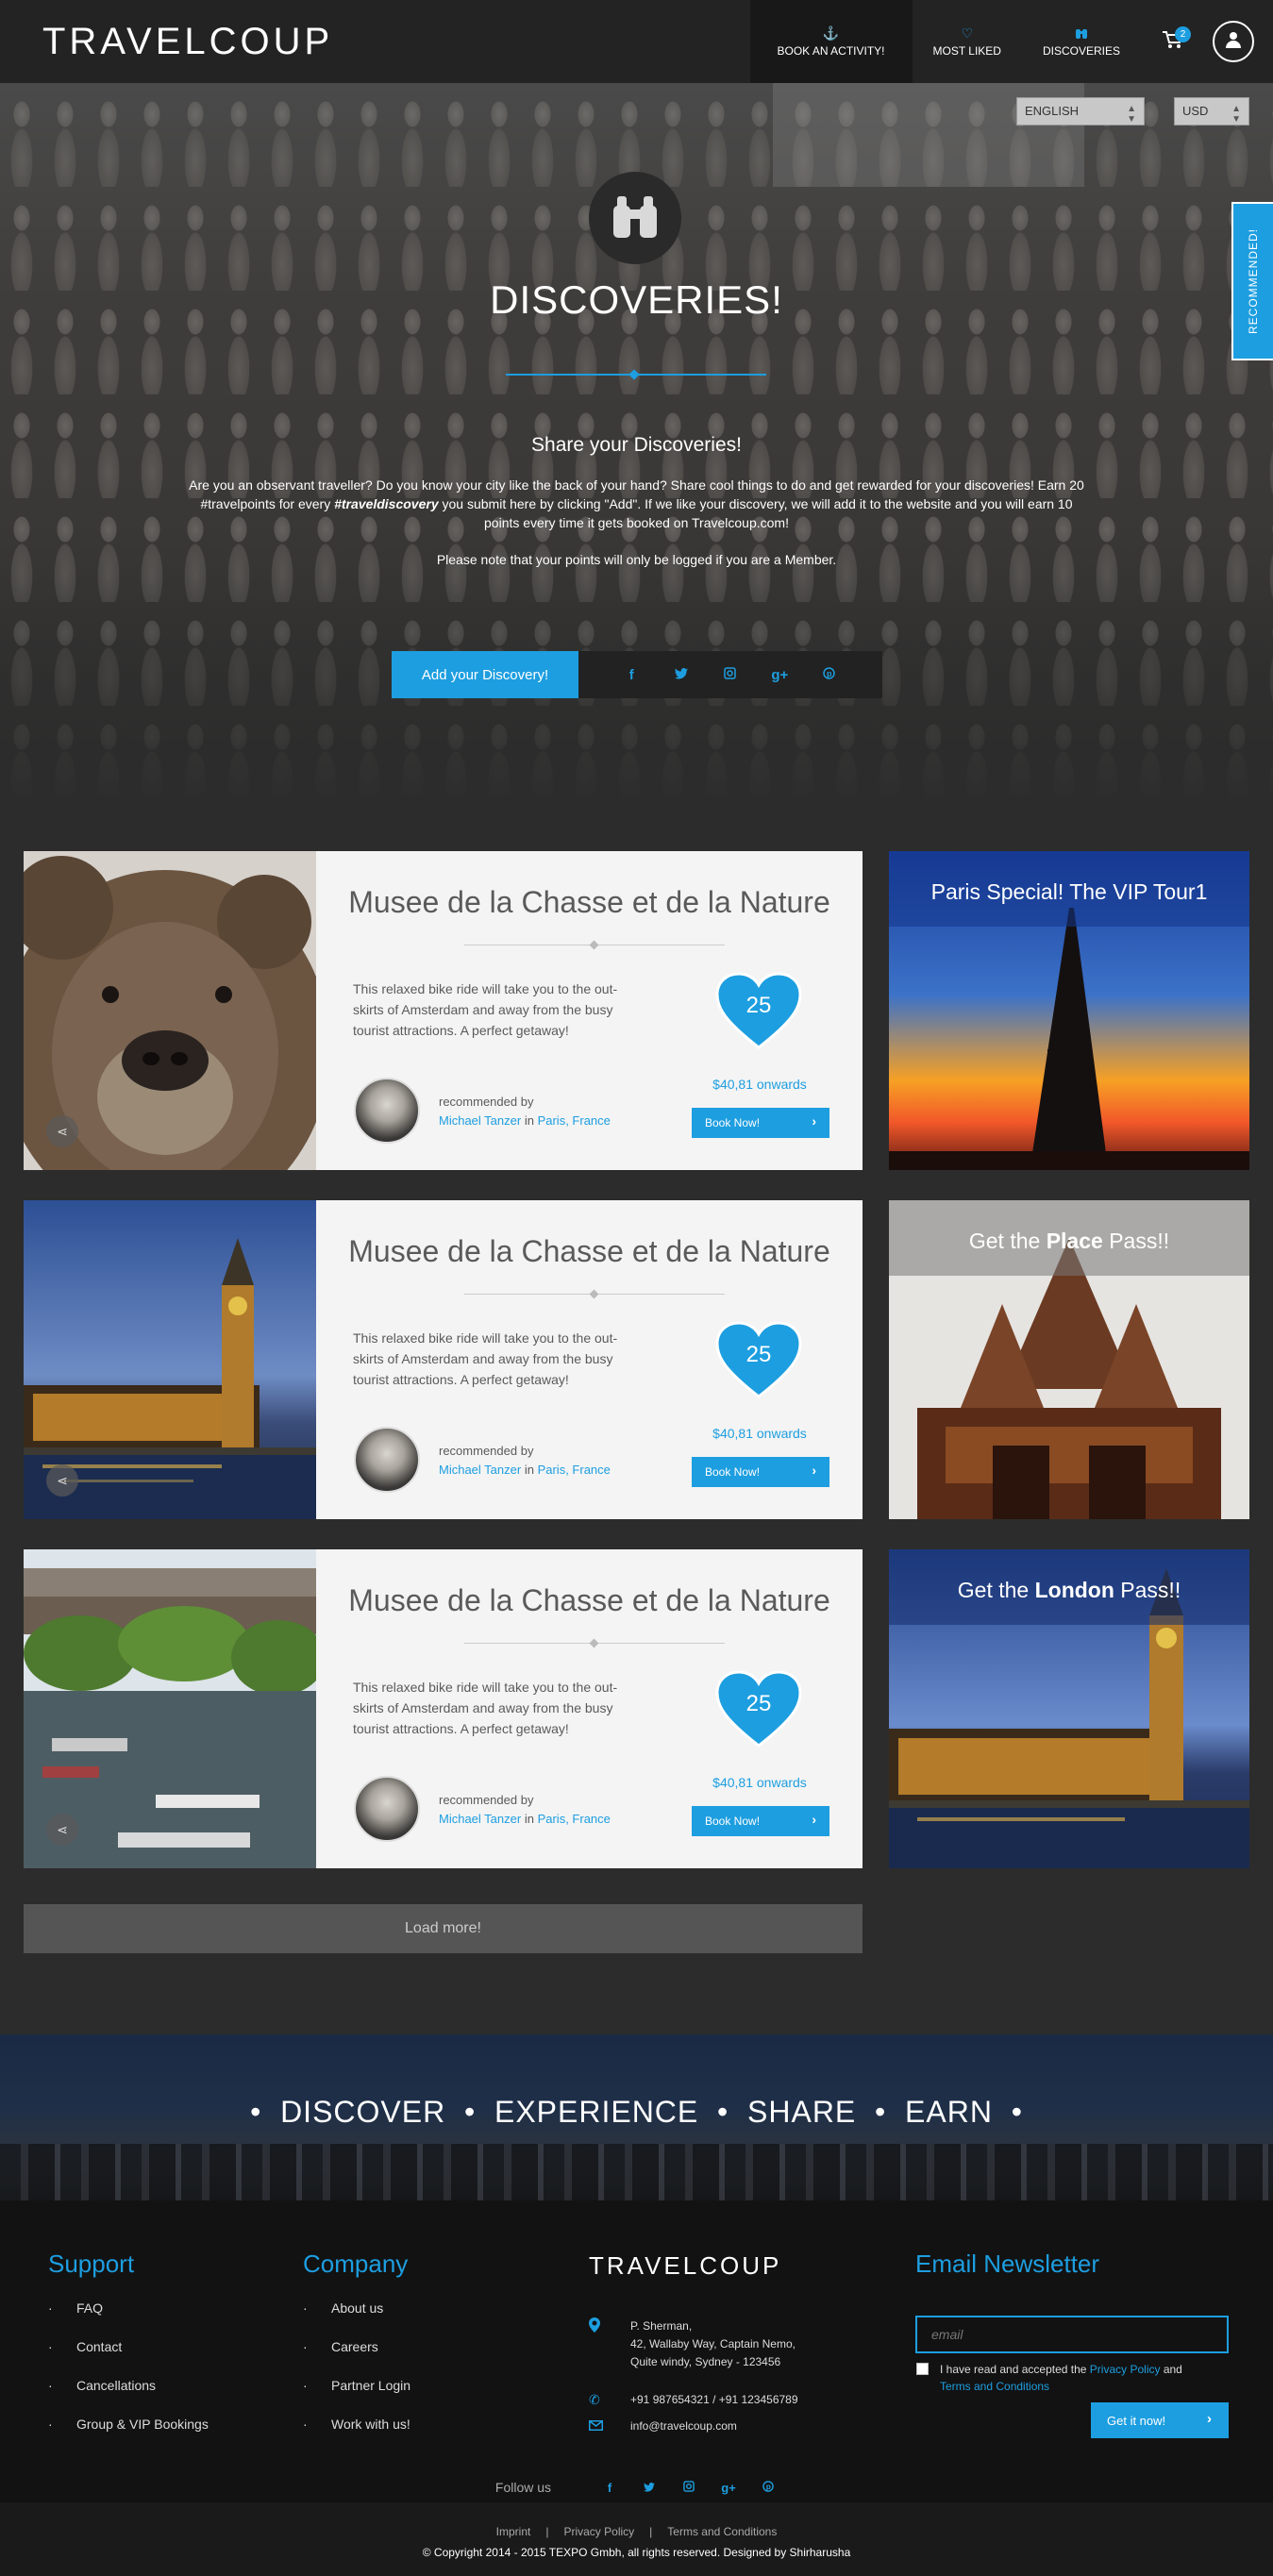 This screenshot has width=1273, height=2576. Describe the element at coordinates (814, 1470) in the screenshot. I see `chevron-right-icon: ›` at that location.